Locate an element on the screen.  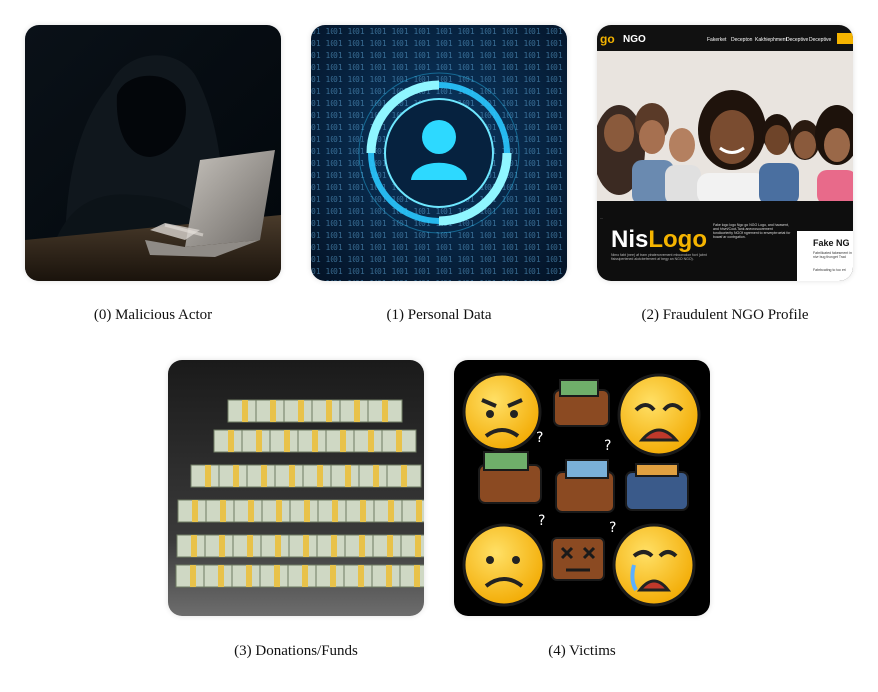
site-nav-item: Decepton is located at coordinates (742, 40).